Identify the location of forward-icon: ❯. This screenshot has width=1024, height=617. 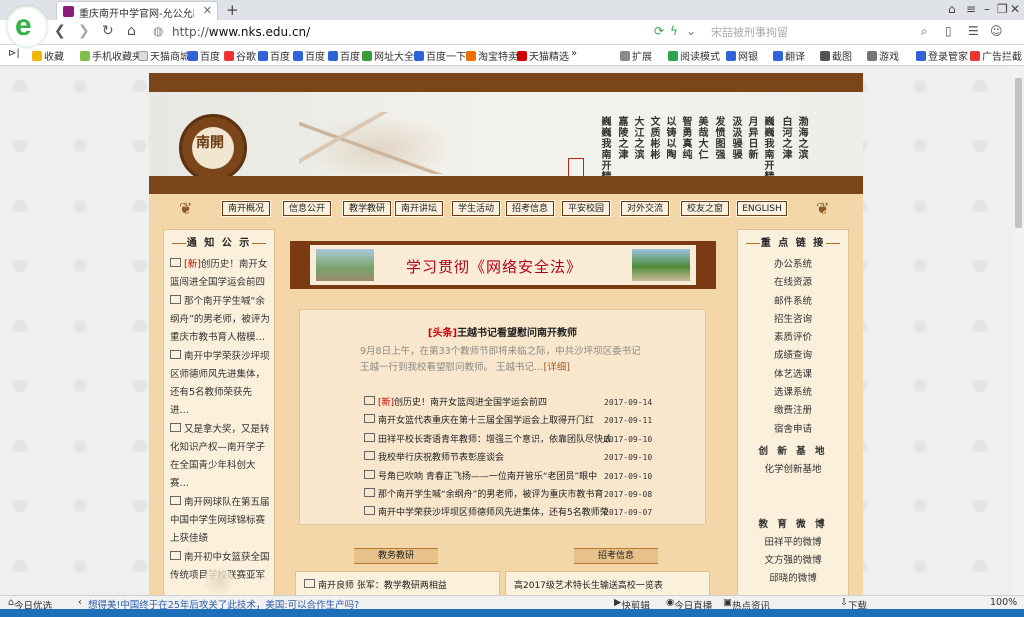
(84, 31).